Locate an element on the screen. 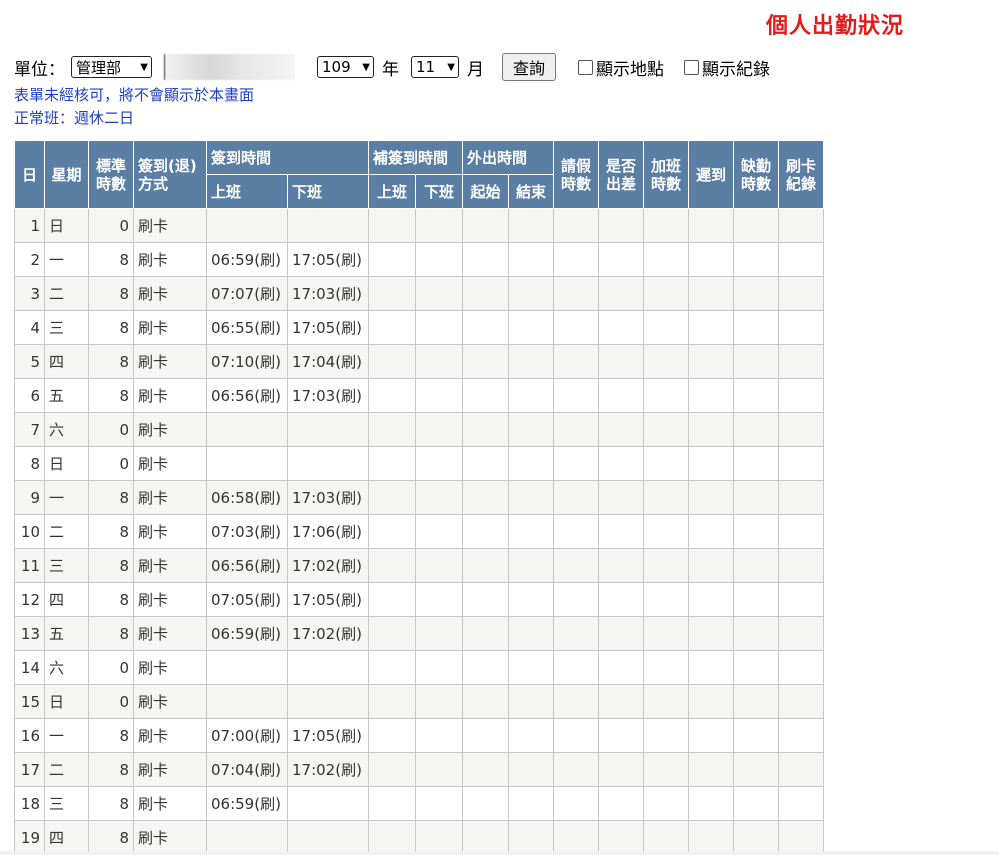  cell-sign-on: 06:55(刷) is located at coordinates (247, 327).